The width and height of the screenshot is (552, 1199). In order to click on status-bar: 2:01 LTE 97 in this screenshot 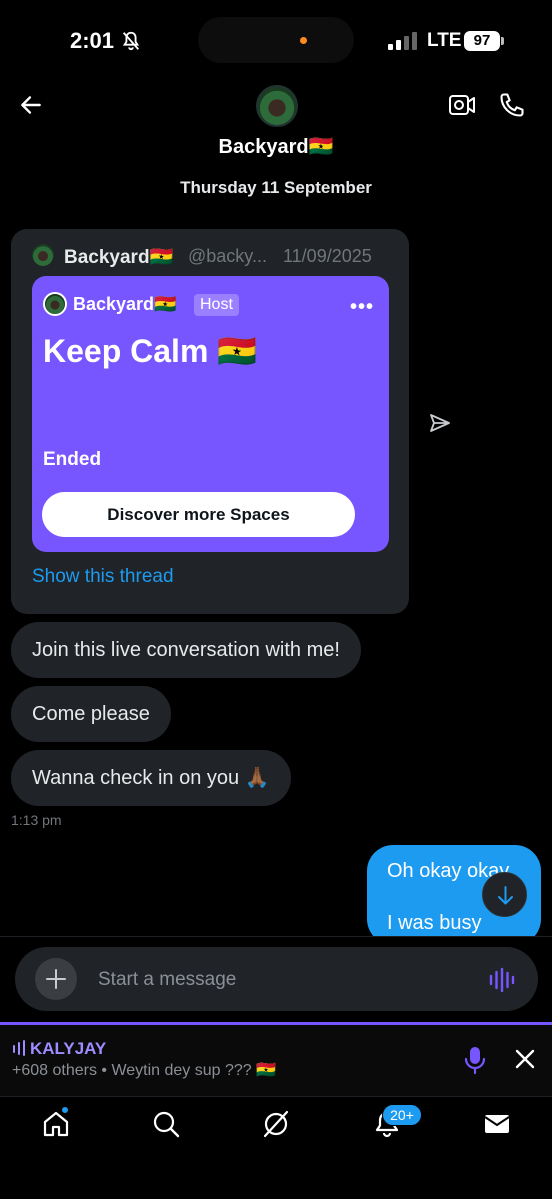, I will do `click(276, 40)`.